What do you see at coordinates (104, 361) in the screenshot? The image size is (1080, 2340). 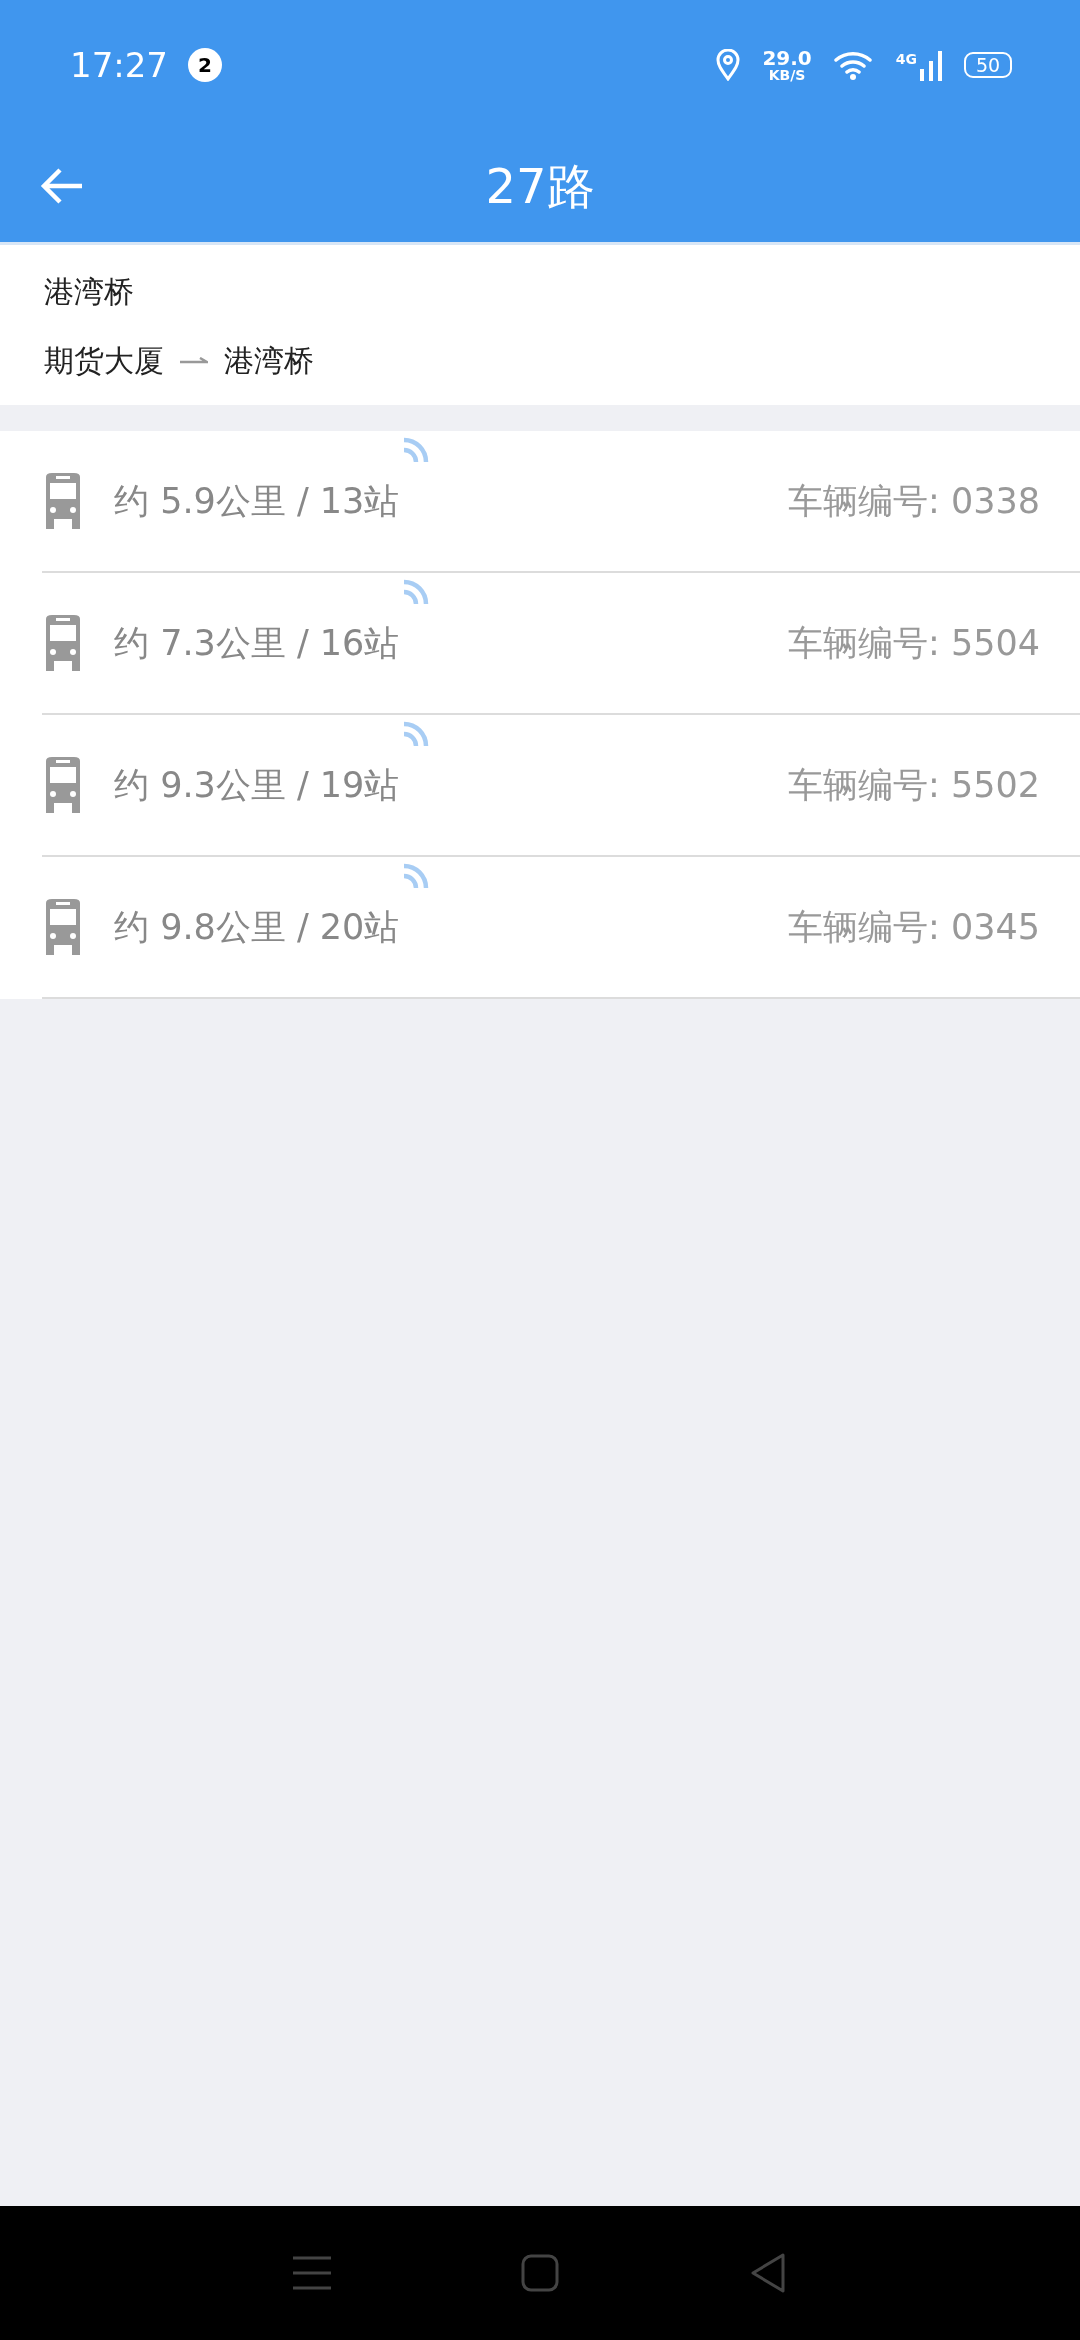 I see `origin-stop: 期货大厦` at bounding box center [104, 361].